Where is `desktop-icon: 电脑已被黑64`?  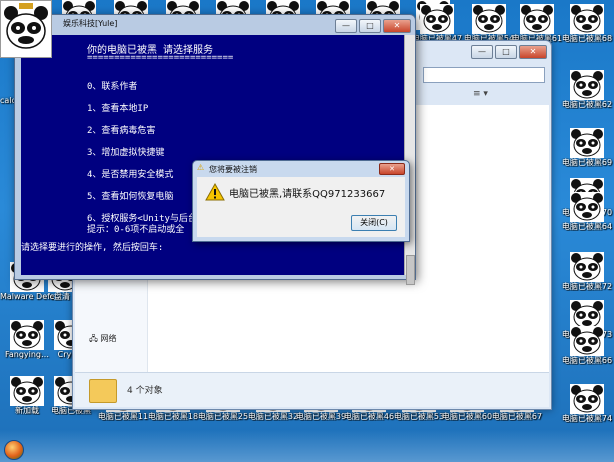
desktop-icon: 电脑已被黑64 is located at coordinates (587, 211).